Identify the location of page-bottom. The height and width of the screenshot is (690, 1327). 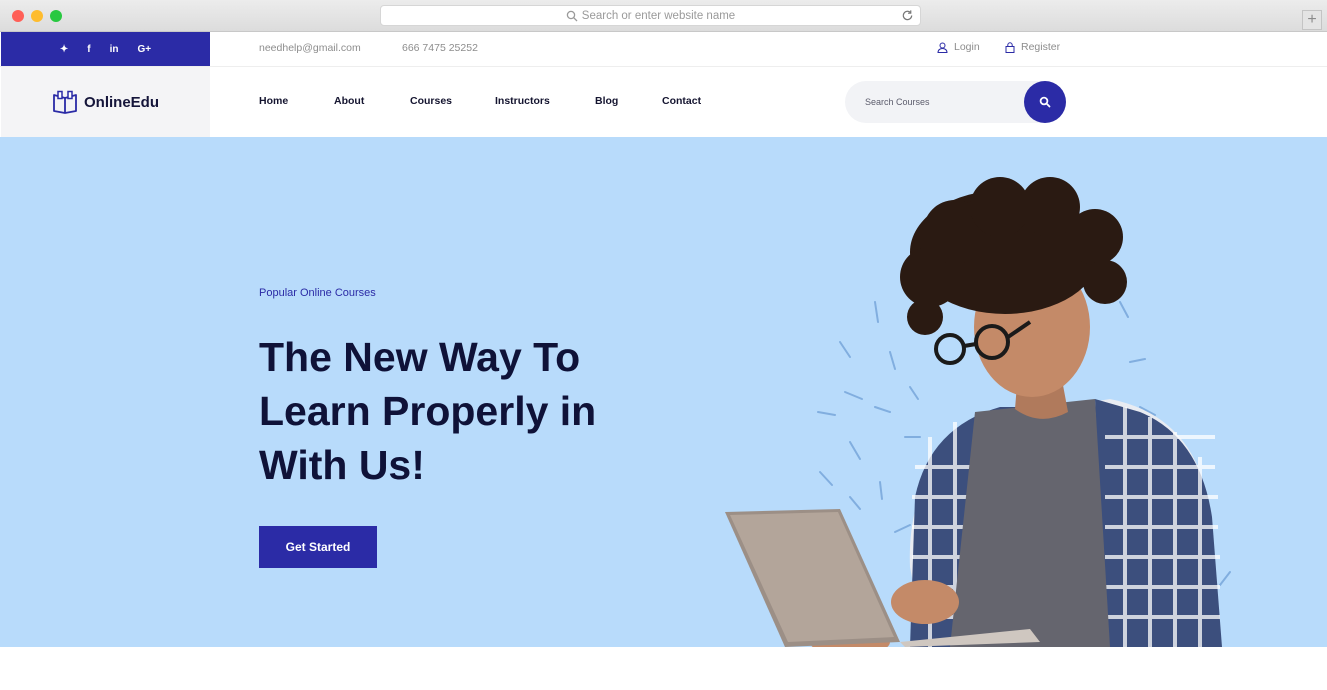
(663, 668).